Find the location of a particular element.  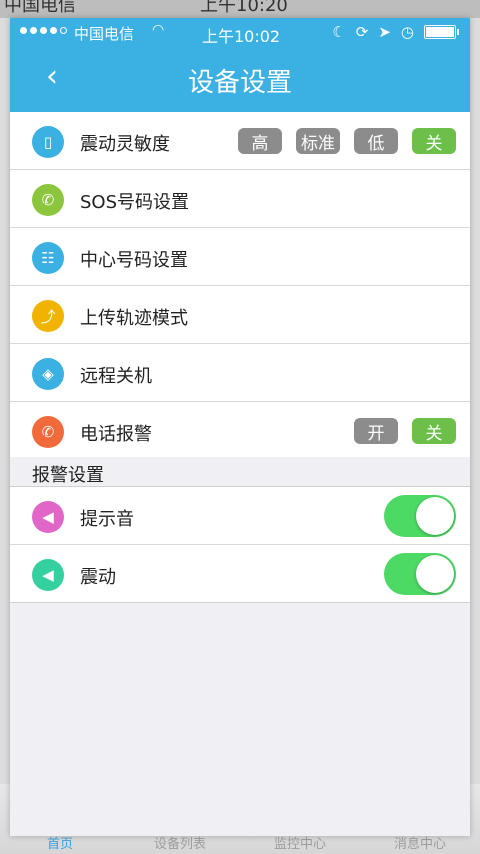

carrier-label: 中国电信 is located at coordinates (104, 34).